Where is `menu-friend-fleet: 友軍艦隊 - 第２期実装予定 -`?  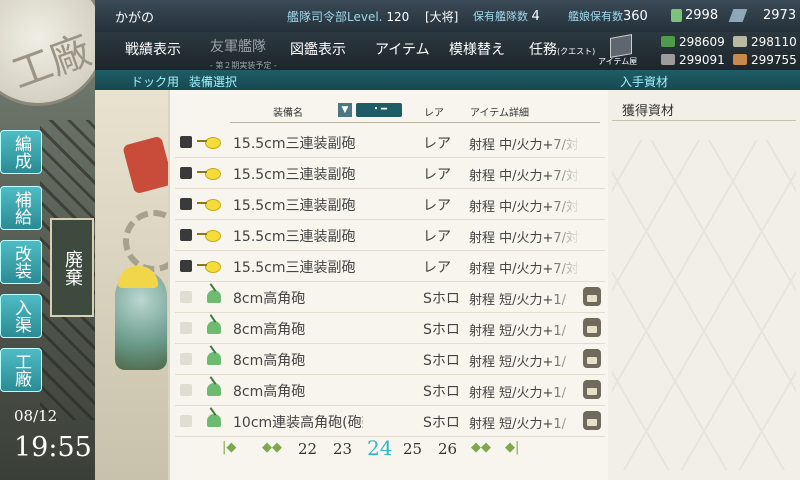 menu-friend-fleet: 友軍艦隊 - 第２期実装予定 - is located at coordinates (243, 54).